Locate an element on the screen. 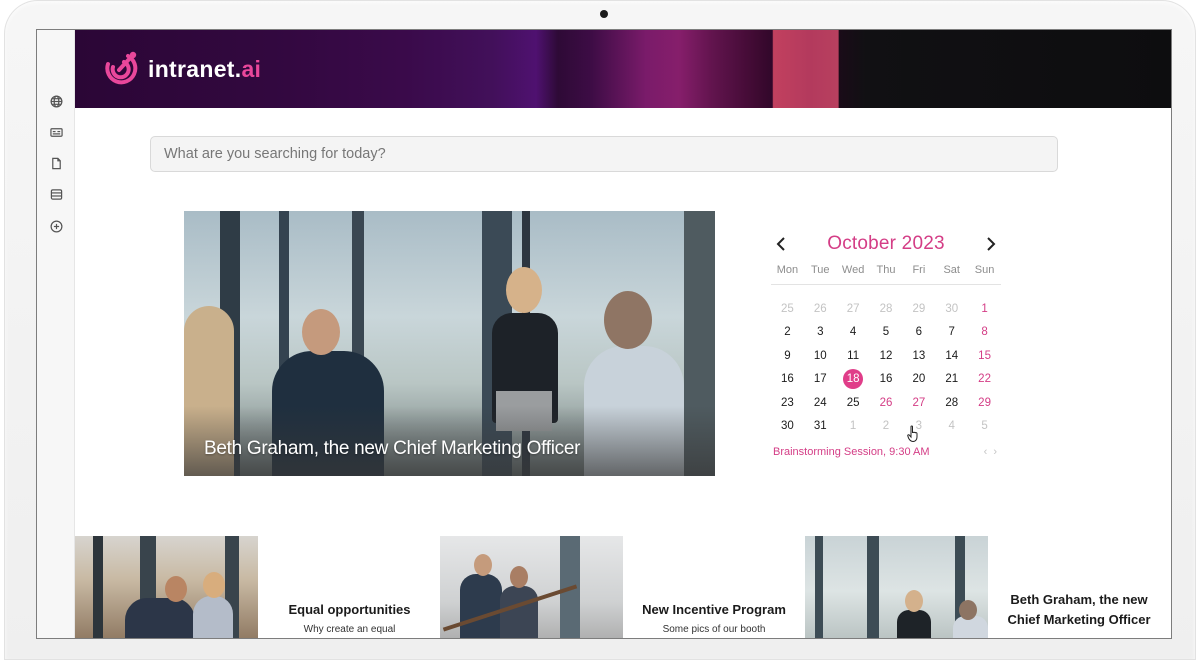  calendar-day: 15 is located at coordinates (984, 356).